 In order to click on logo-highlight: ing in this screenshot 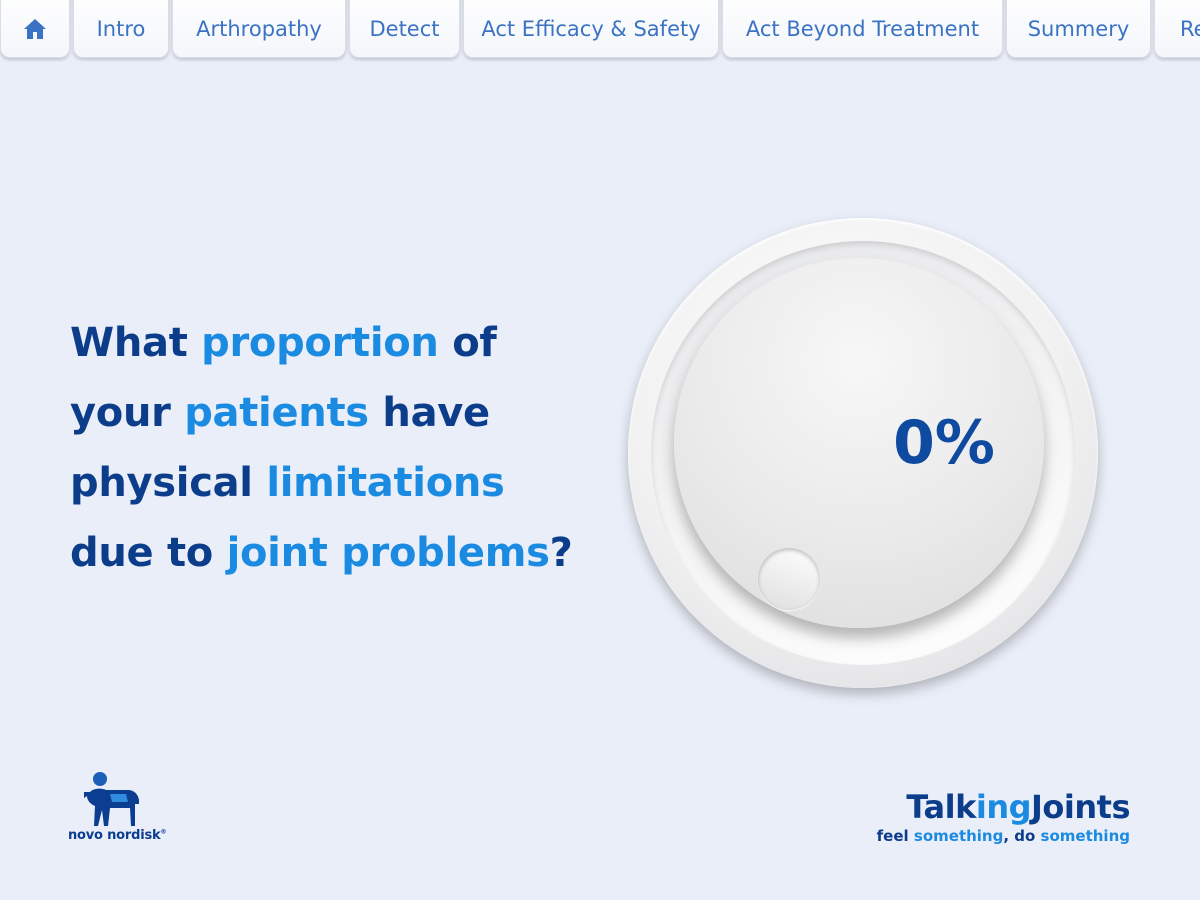, I will do `click(1003, 807)`.